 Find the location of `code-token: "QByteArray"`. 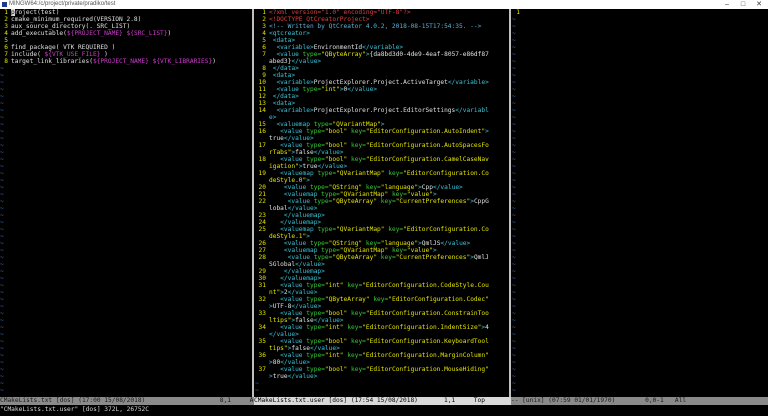

code-token: "QByteArray" is located at coordinates (347, 299).